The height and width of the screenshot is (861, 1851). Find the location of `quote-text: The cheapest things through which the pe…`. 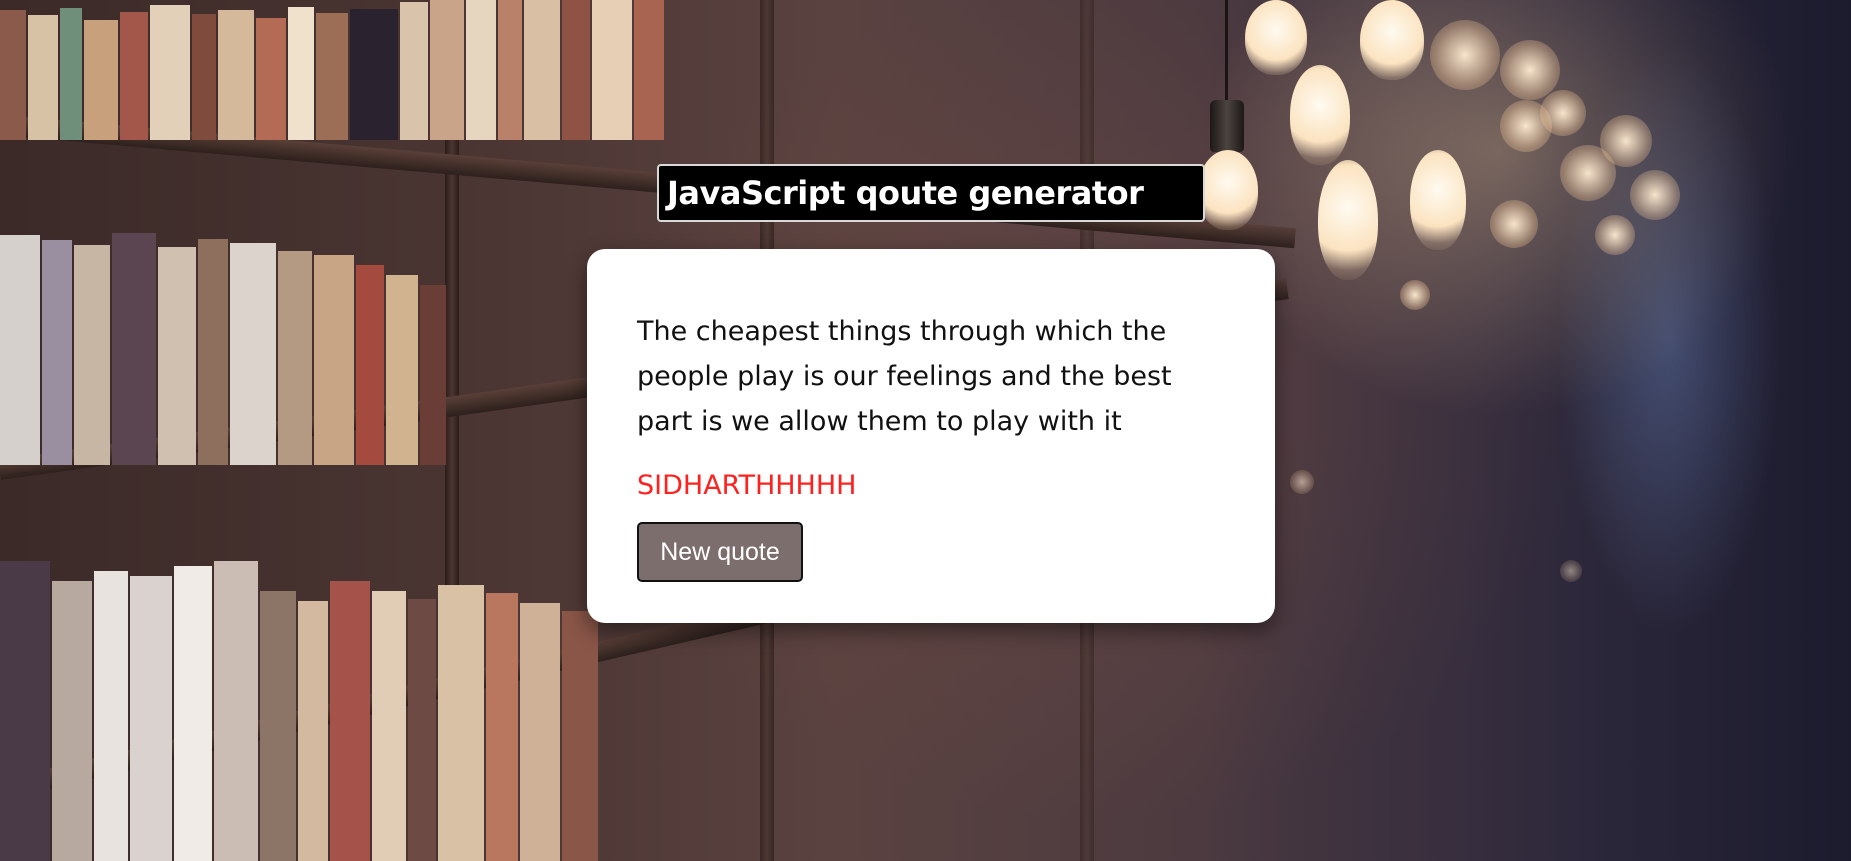

quote-text: The cheapest things through which the pe… is located at coordinates (904, 376).